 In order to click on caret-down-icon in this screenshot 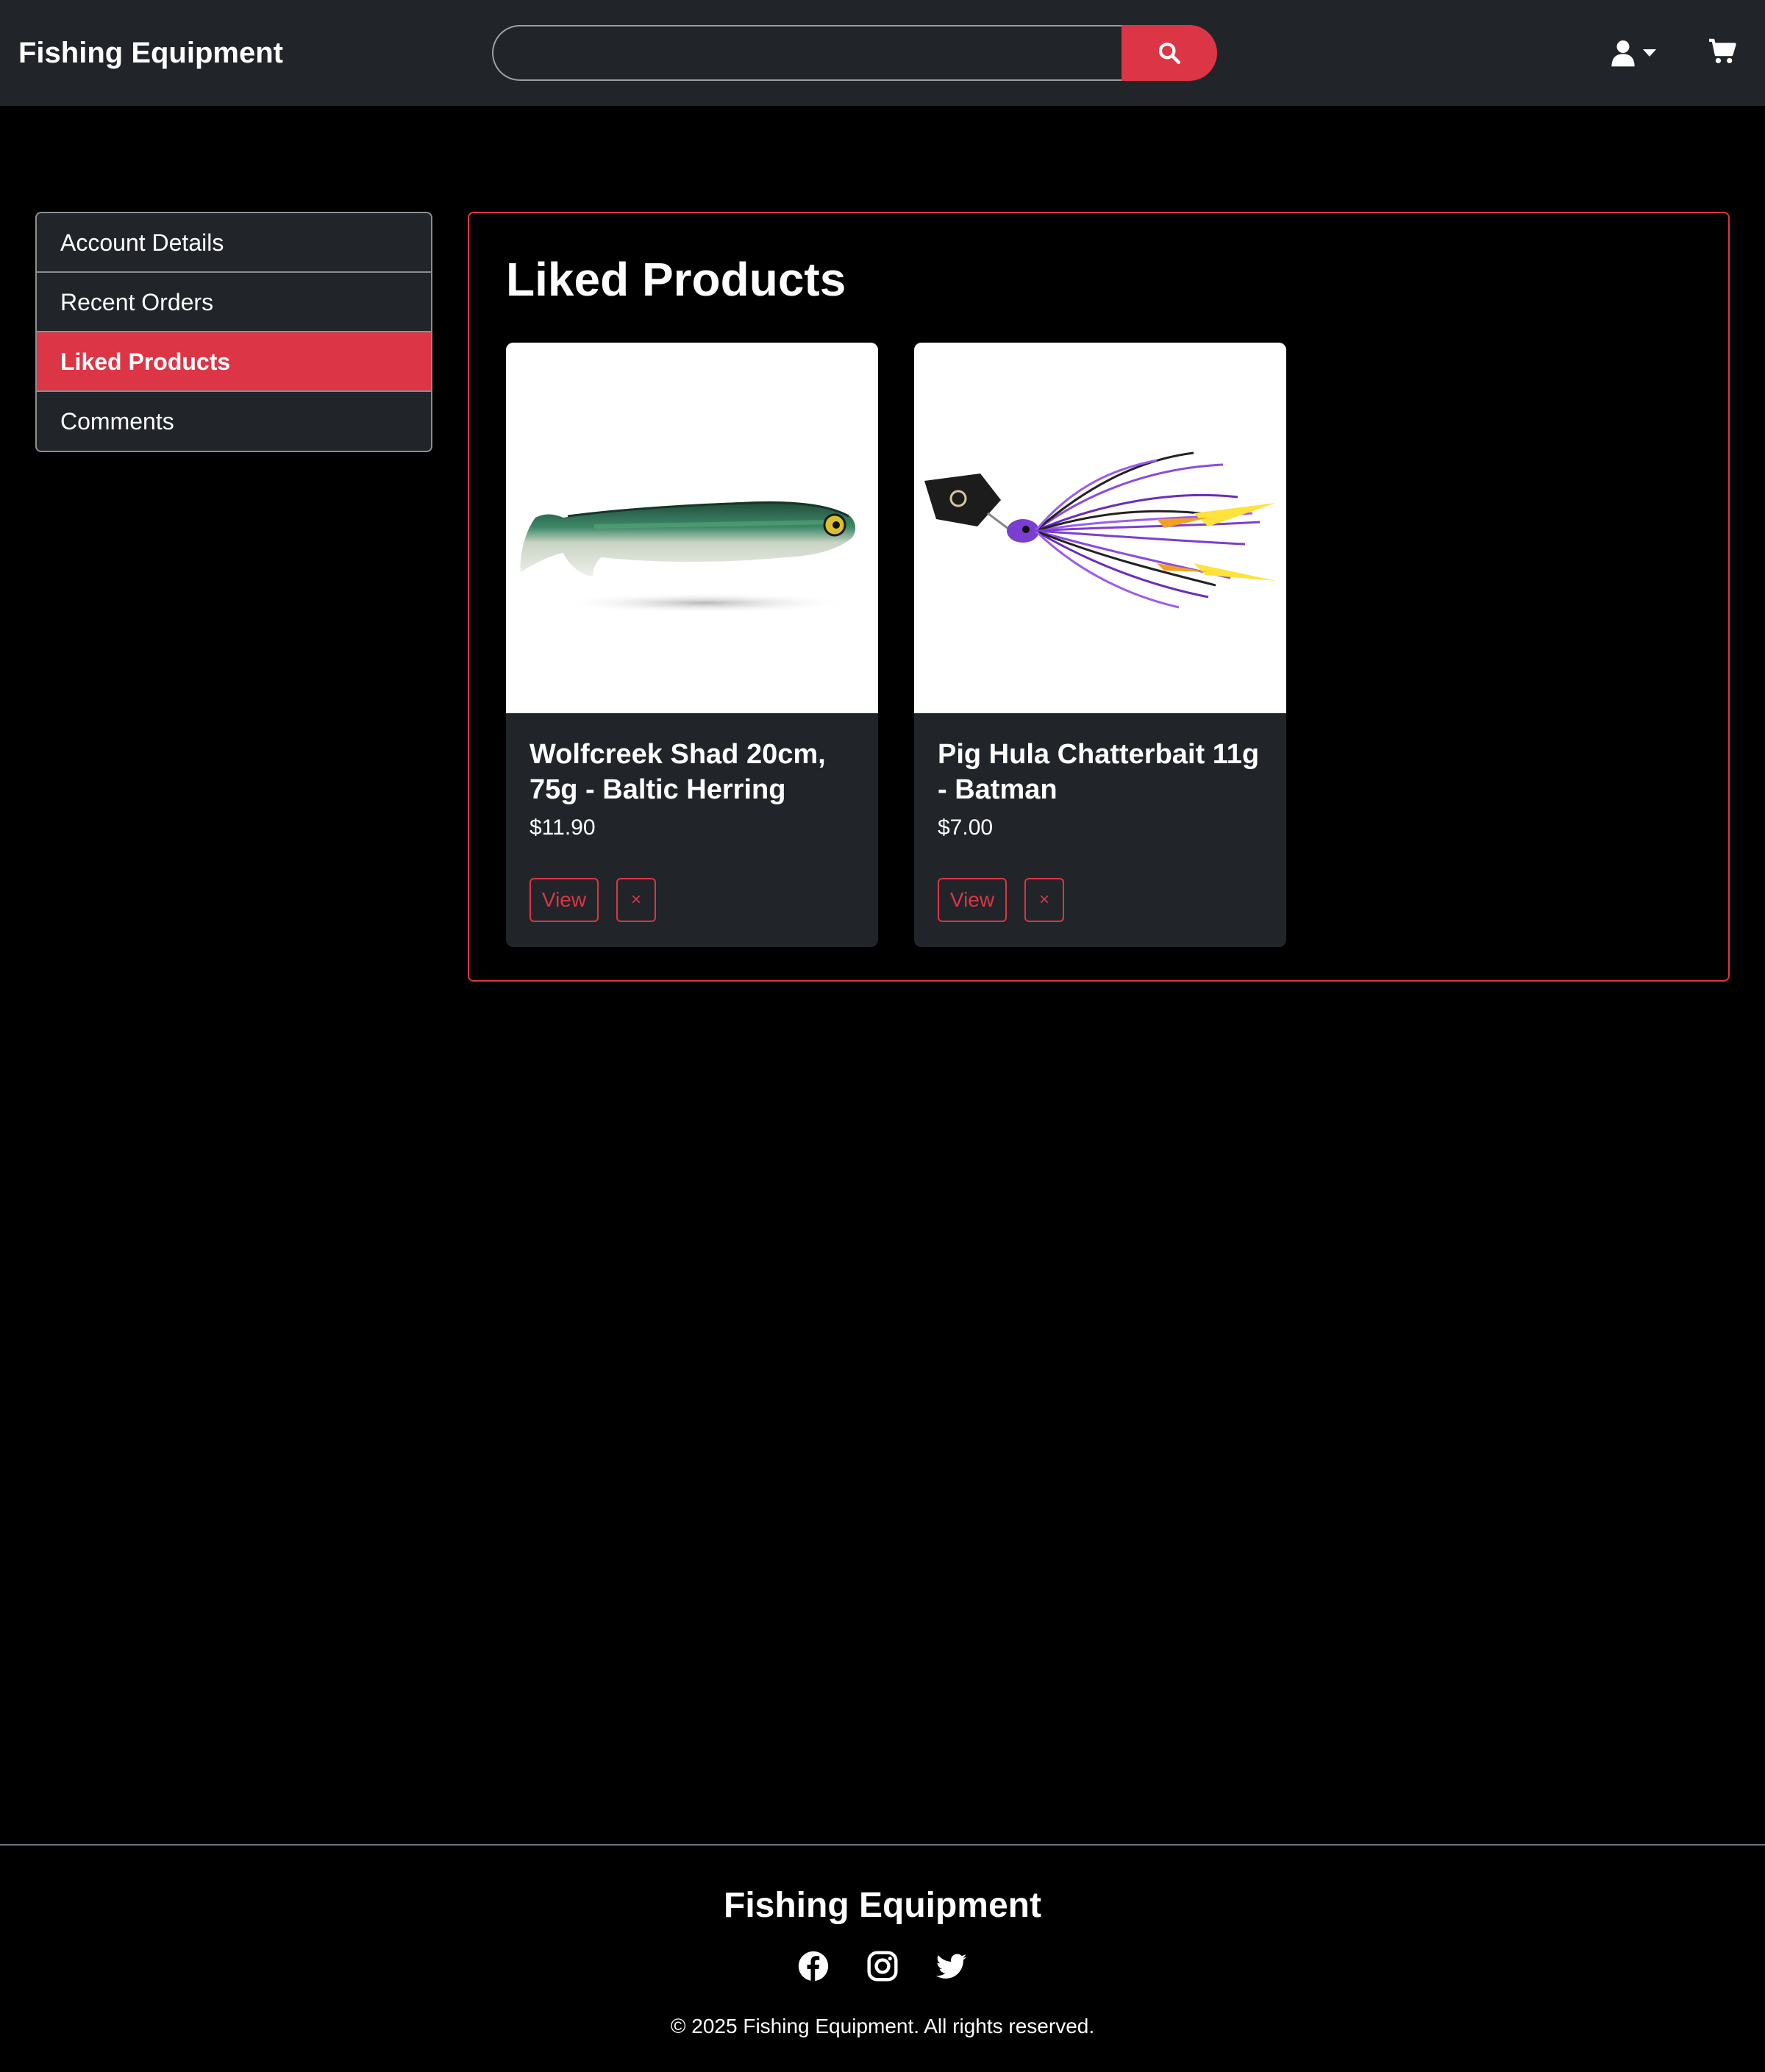, I will do `click(1650, 53)`.